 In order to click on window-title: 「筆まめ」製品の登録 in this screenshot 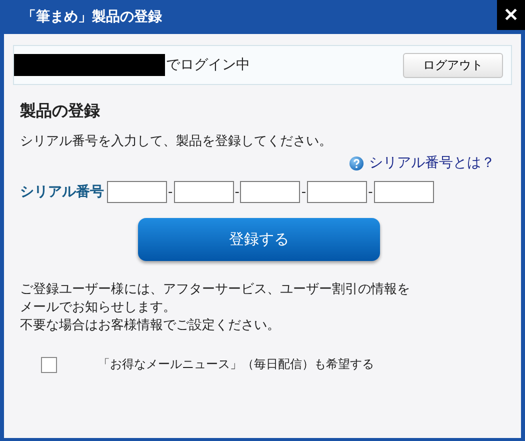, I will do `click(92, 17)`.